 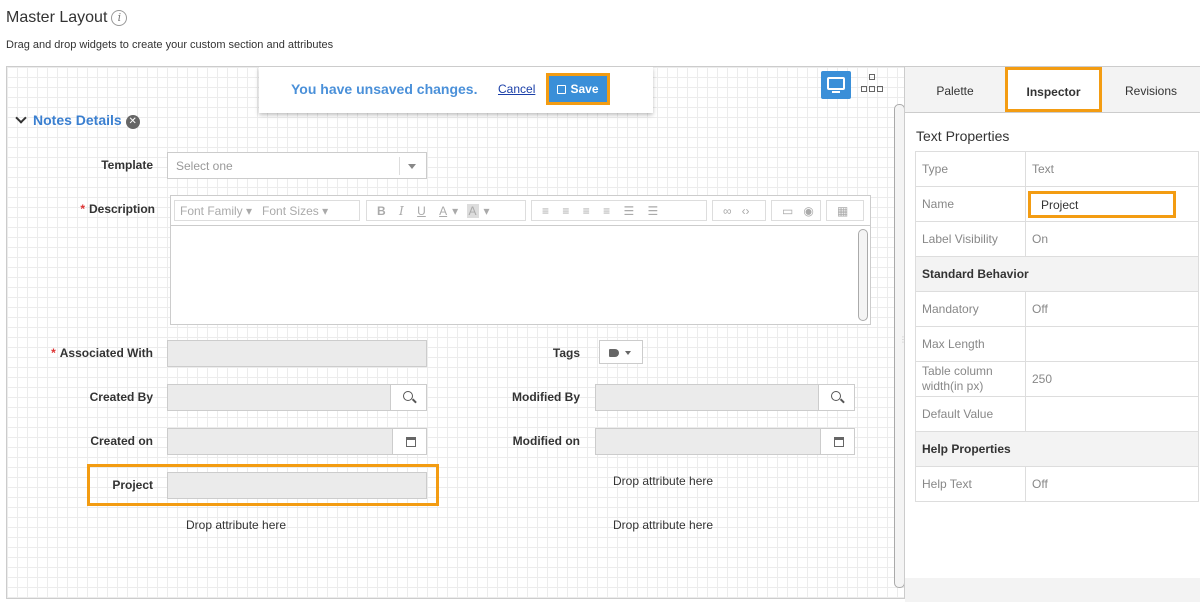 What do you see at coordinates (808, 211) in the screenshot?
I see `preview-eye-icon: ◉` at bounding box center [808, 211].